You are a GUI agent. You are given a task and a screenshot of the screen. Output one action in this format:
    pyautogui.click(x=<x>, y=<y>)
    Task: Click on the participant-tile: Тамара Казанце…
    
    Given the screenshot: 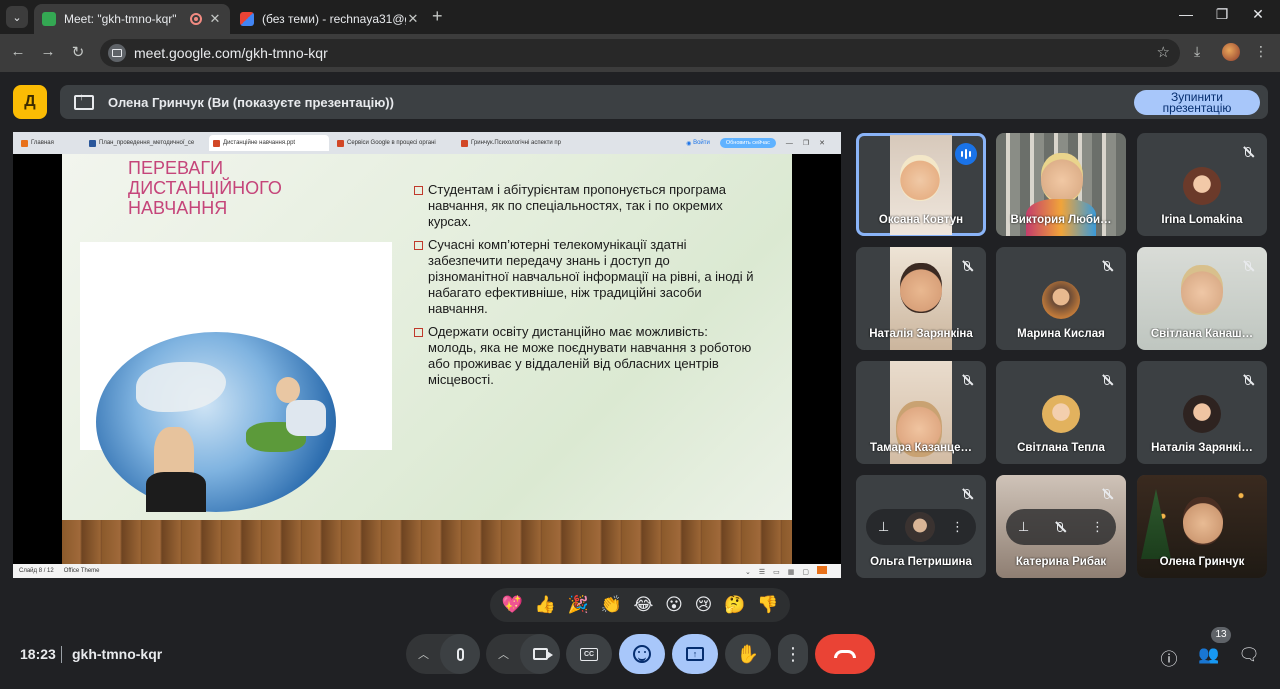 What is the action you would take?
    pyautogui.click(x=921, y=412)
    